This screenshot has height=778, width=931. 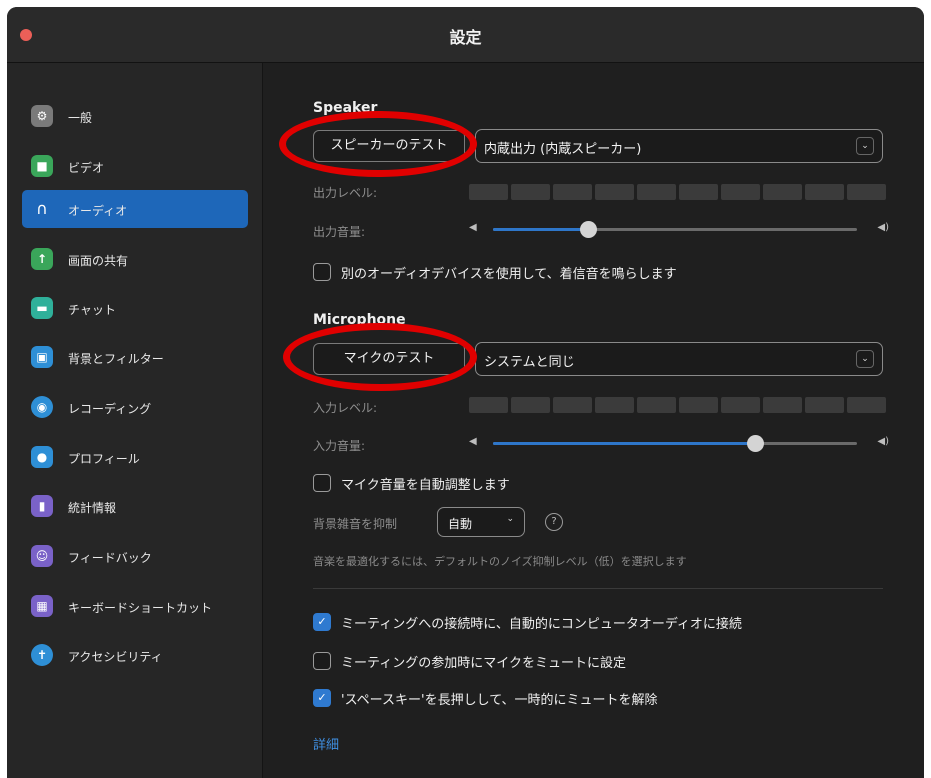 What do you see at coordinates (135, 308) in the screenshot?
I see `sidebar-item-chat: ▬ チャット` at bounding box center [135, 308].